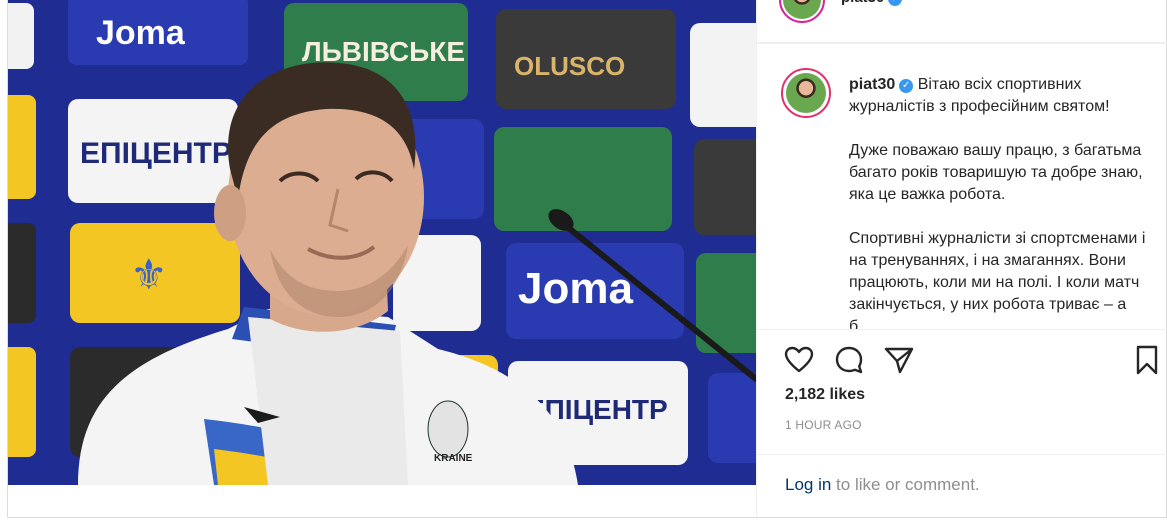 This screenshot has height=520, width=1167. Describe the element at coordinates (806, 93) in the screenshot. I see `caption-avatar` at that location.